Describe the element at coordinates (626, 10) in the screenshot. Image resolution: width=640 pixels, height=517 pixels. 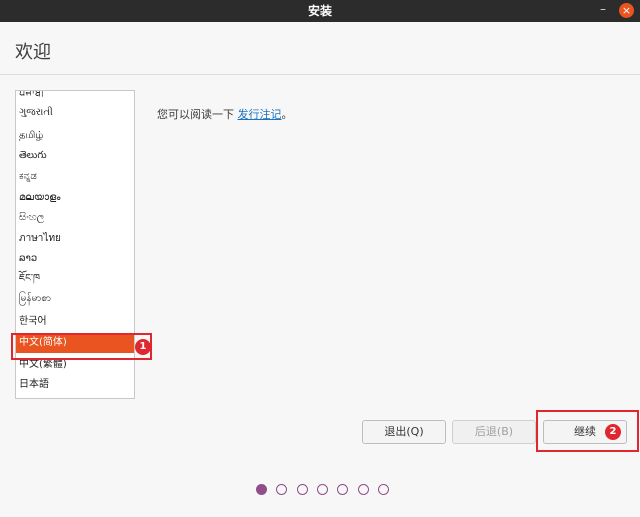
I see `close-icon: ×` at that location.